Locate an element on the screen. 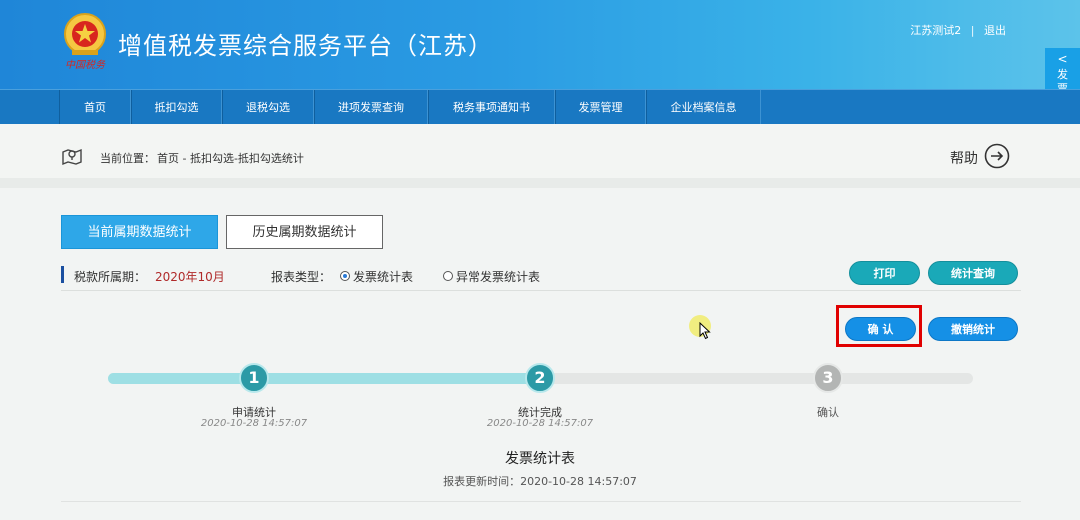 The width and height of the screenshot is (1080, 520). section-marker is located at coordinates (62, 274).